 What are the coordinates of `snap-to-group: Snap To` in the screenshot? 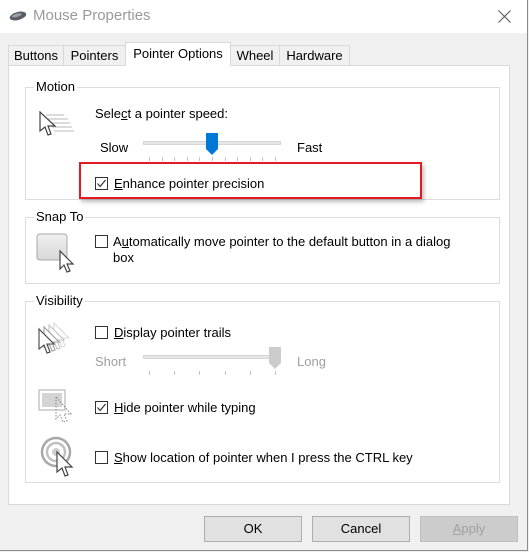 It's located at (262, 246).